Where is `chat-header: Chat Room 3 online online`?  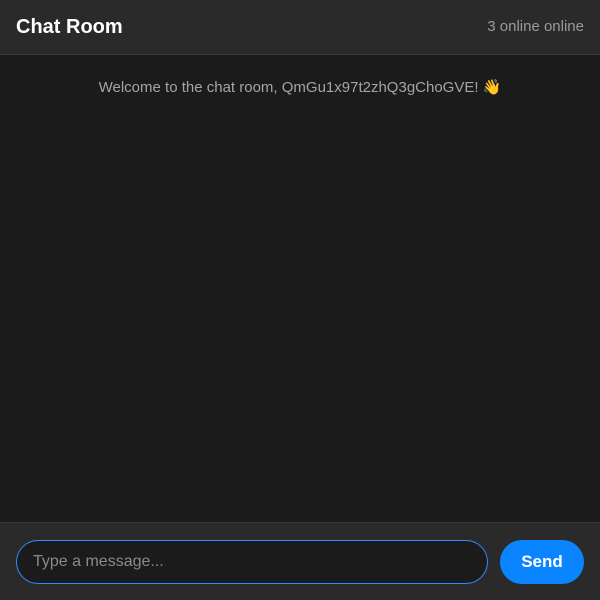
chat-header: Chat Room 3 online online is located at coordinates (300, 27).